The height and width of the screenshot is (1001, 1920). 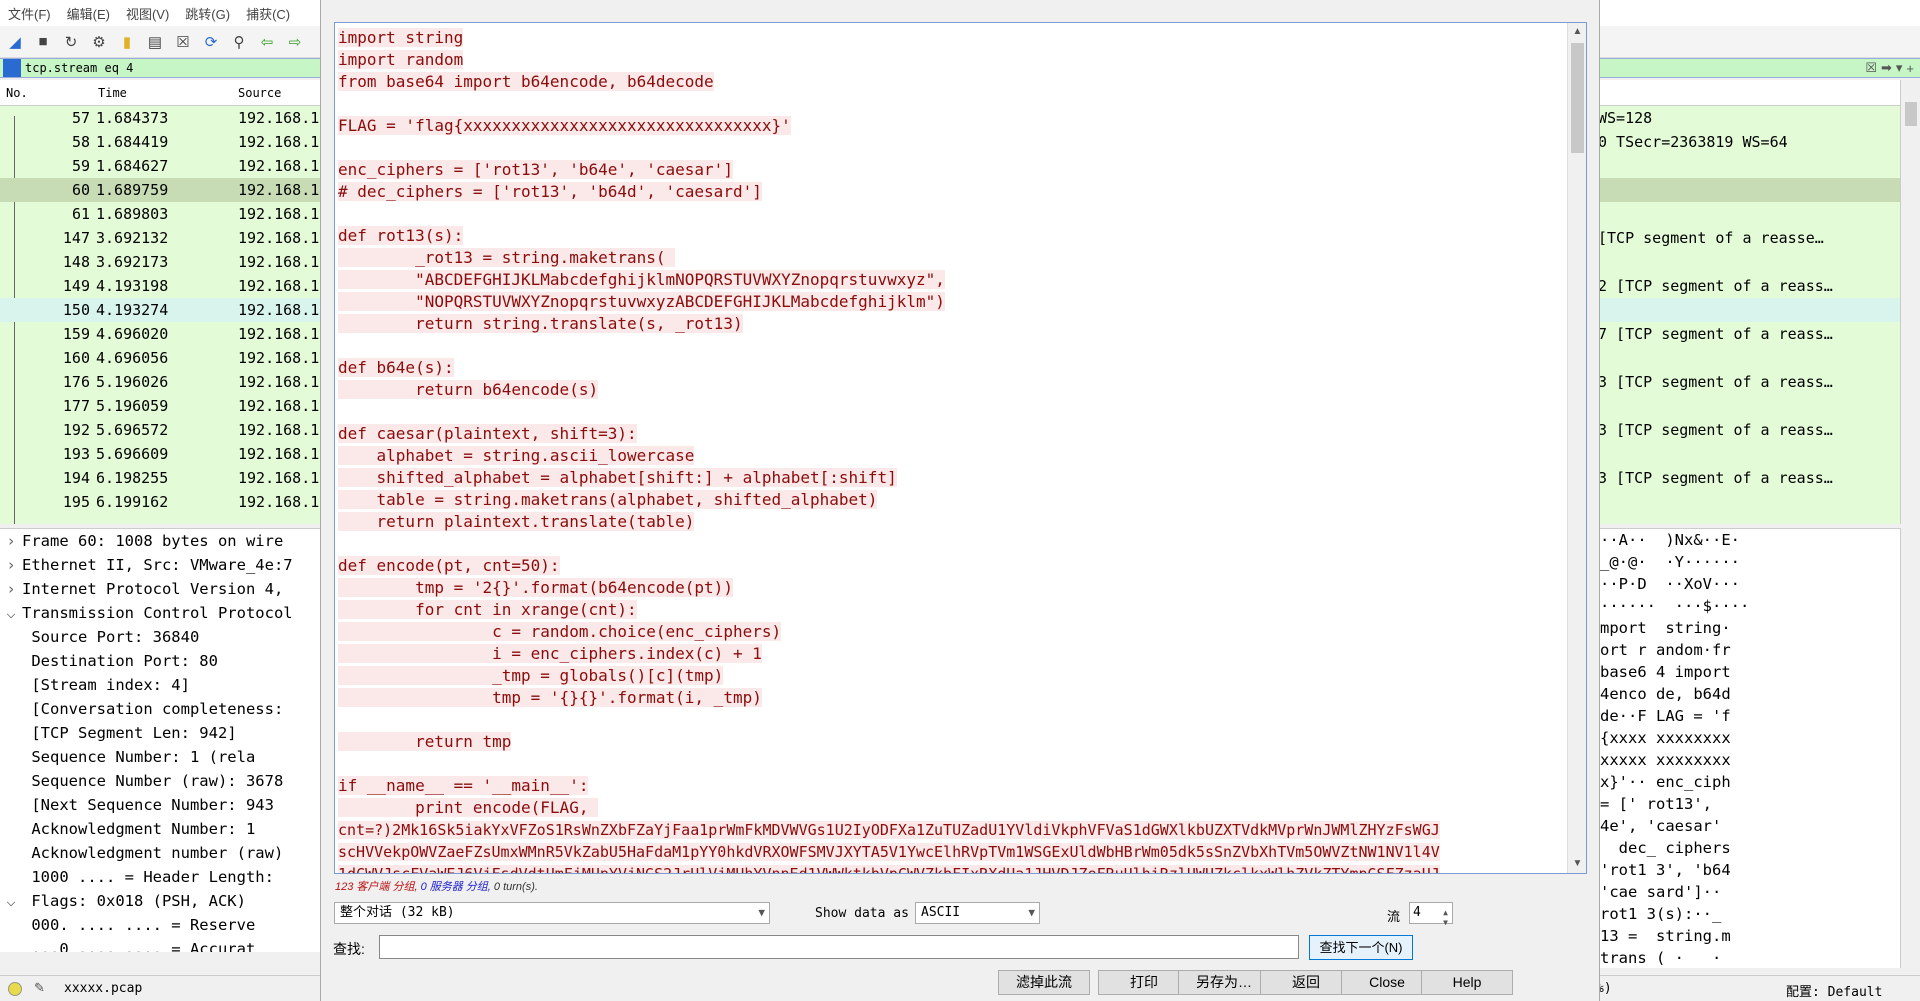 What do you see at coordinates (515, 887) in the screenshot?
I see `turns-stat: 0 turn(s).` at bounding box center [515, 887].